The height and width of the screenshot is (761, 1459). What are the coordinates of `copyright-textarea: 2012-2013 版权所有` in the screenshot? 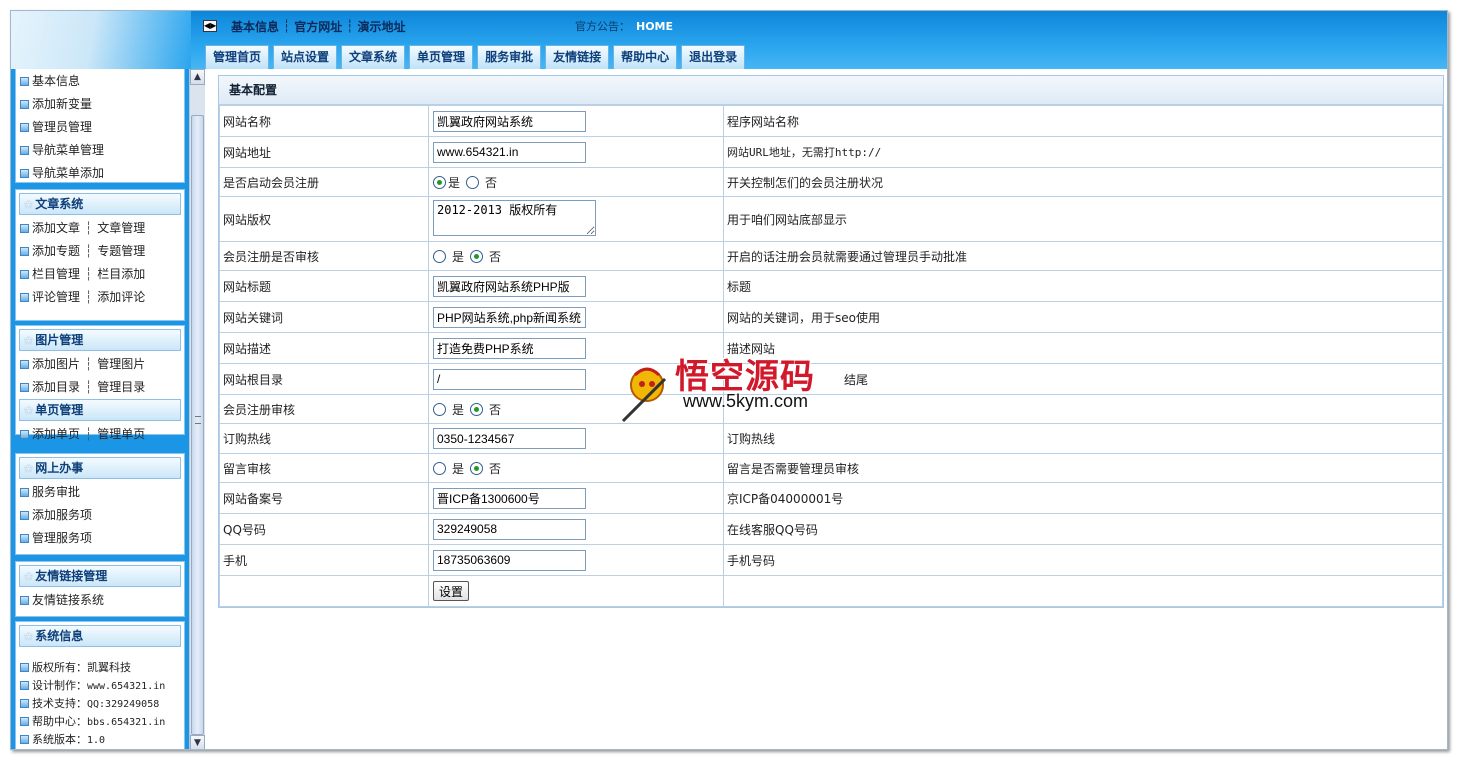 It's located at (514, 217).